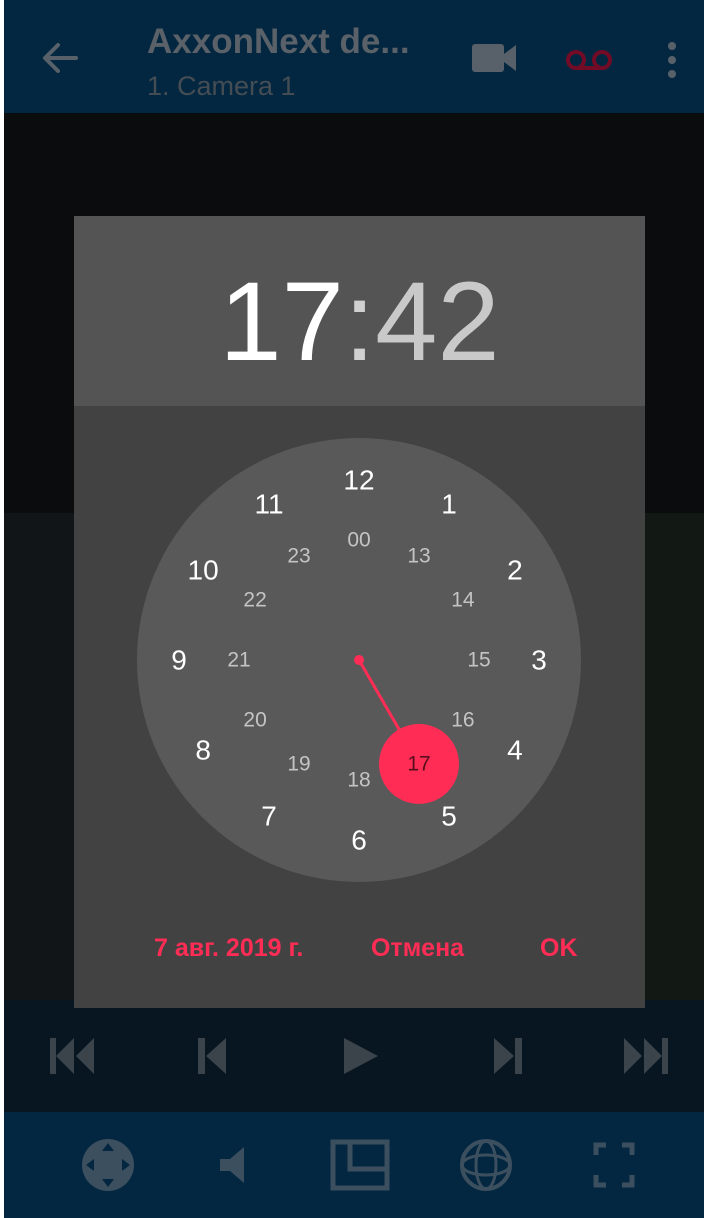 The height and width of the screenshot is (1218, 709). I want to click on clock-number-inner: 22, so click(254, 600).